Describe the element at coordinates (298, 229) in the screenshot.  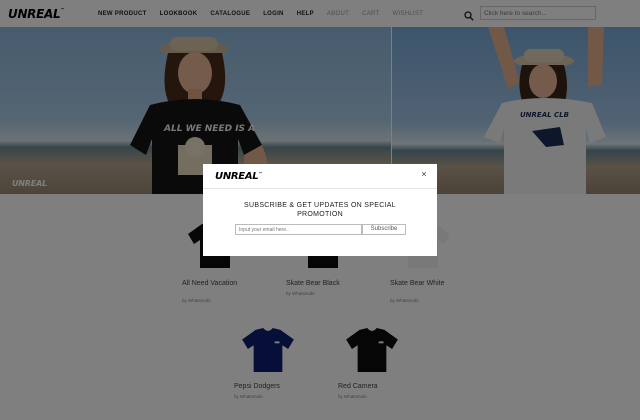
I see `email-field` at that location.